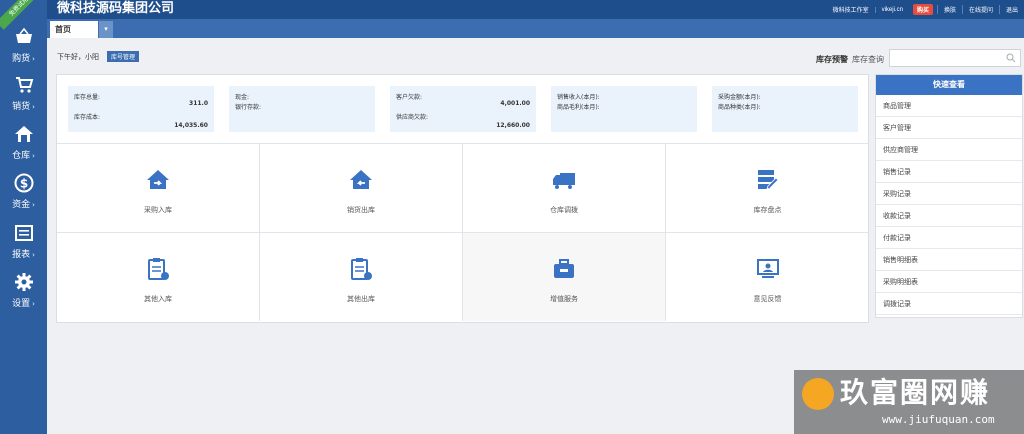 Image resolution: width=1024 pixels, height=434 pixels. Describe the element at coordinates (21, 15) in the screenshot. I see `trial-ribbon: 免费试用` at that location.